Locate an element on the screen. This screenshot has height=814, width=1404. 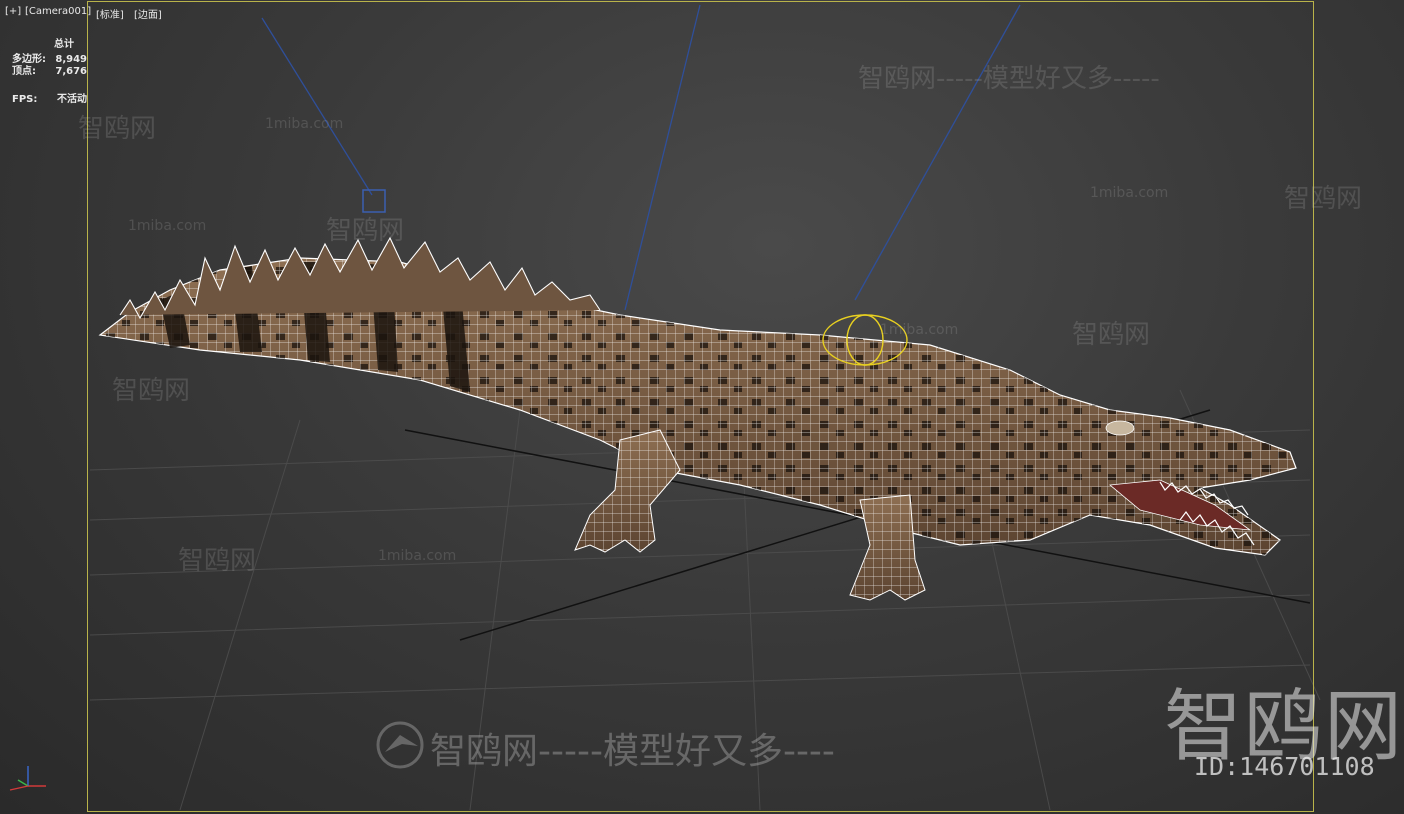
viewport-shading-label: [标准] is located at coordinates (110, 13).